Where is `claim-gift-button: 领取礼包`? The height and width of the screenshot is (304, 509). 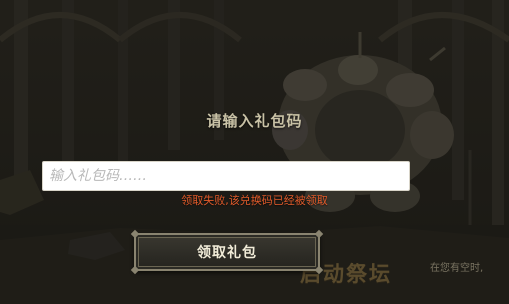 claim-gift-button: 领取礼包 is located at coordinates (227, 252).